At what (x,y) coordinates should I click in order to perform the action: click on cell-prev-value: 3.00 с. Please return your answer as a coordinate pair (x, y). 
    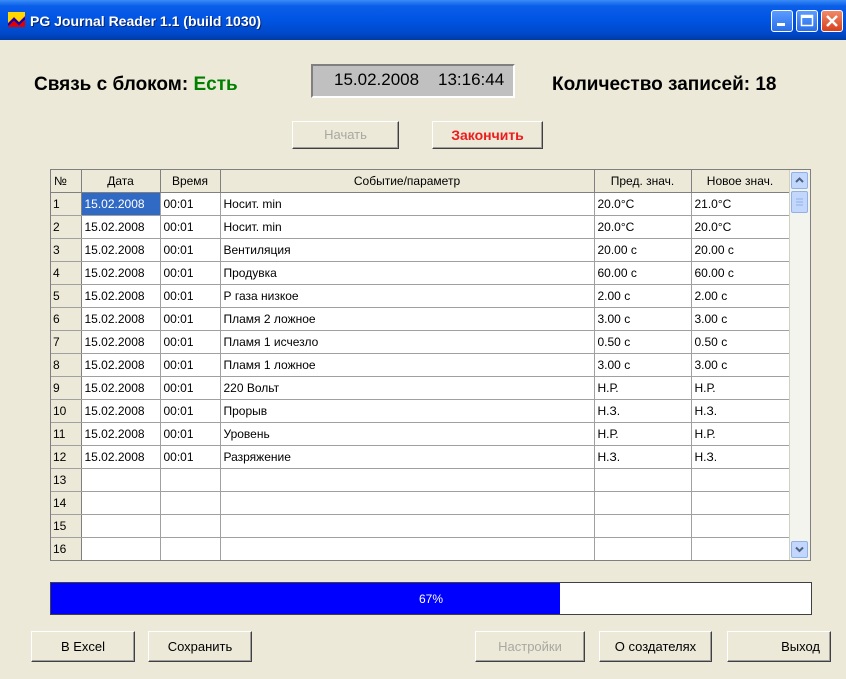
    Looking at the image, I should click on (643, 365).